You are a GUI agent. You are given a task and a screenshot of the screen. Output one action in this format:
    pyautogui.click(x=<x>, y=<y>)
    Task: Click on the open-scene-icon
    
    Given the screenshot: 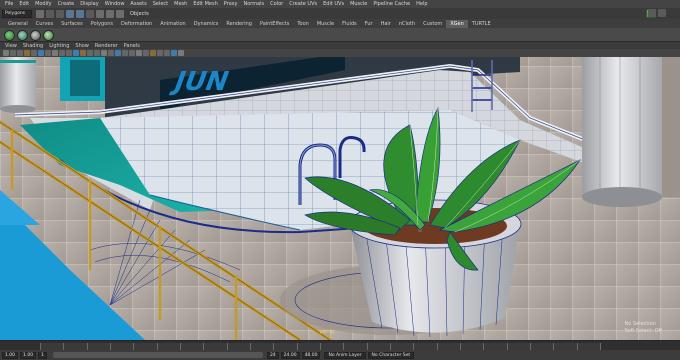 What is the action you would take?
    pyautogui.click(x=50, y=13)
    